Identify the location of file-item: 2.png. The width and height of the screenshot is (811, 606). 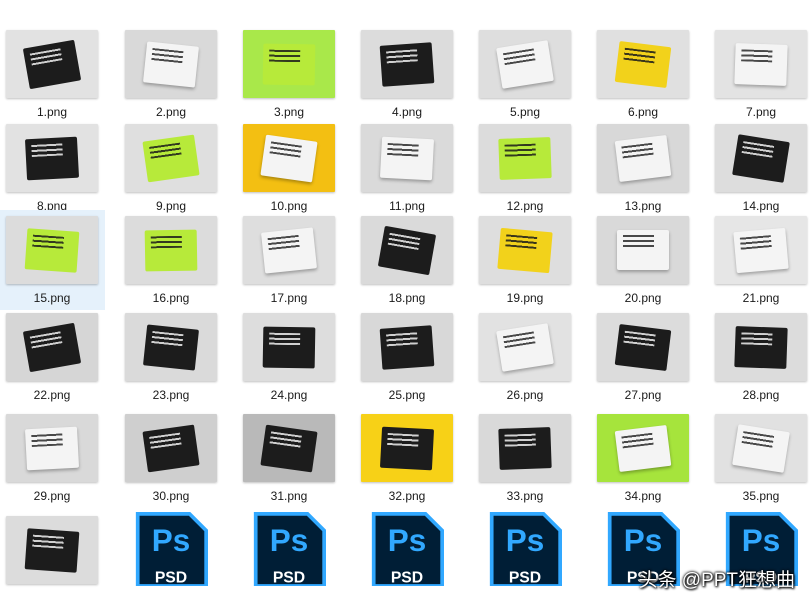
(171, 74).